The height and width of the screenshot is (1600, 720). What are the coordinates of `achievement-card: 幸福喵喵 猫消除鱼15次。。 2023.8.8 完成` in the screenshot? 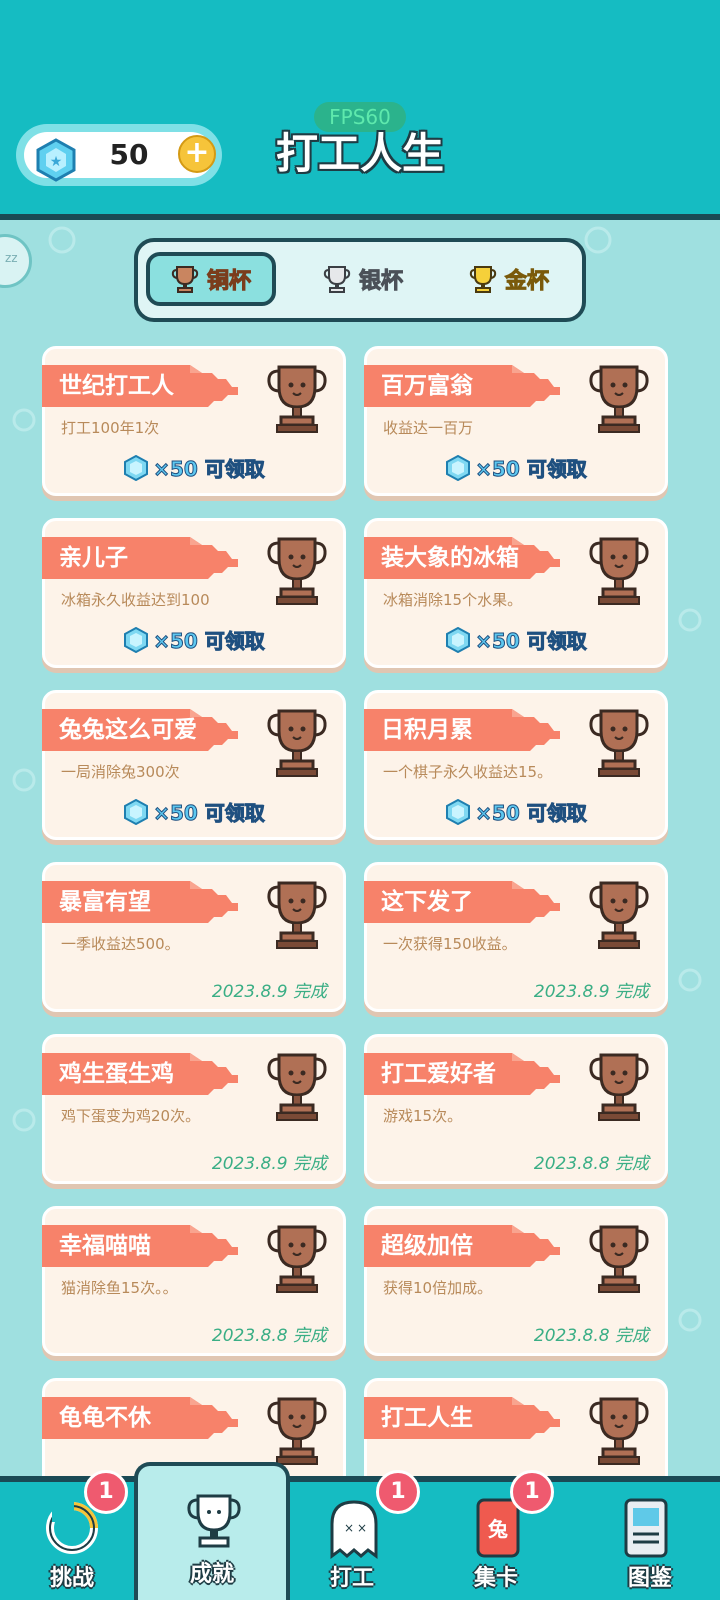 It's located at (194, 1281).